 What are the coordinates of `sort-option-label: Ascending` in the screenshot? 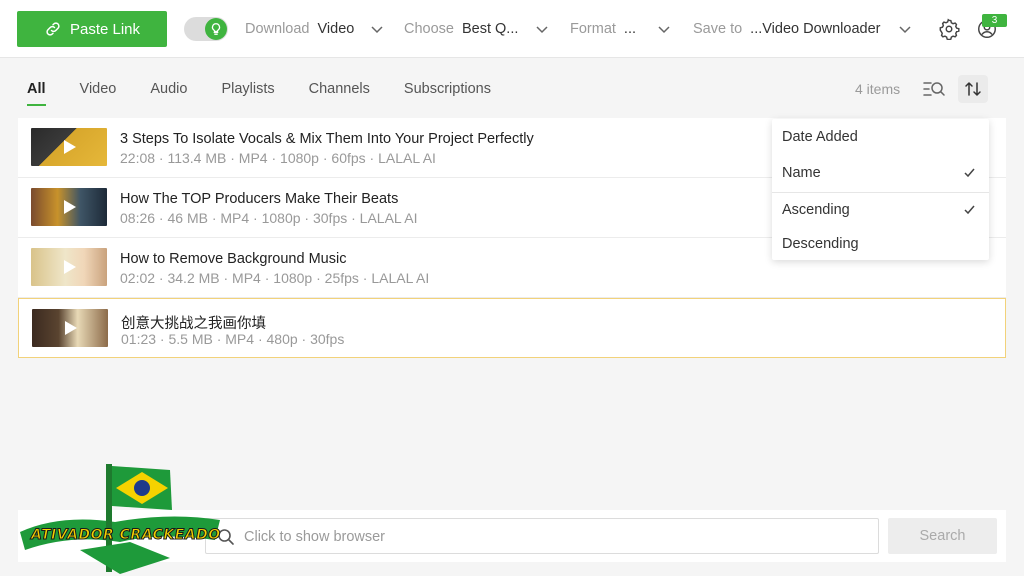 It's located at (816, 210).